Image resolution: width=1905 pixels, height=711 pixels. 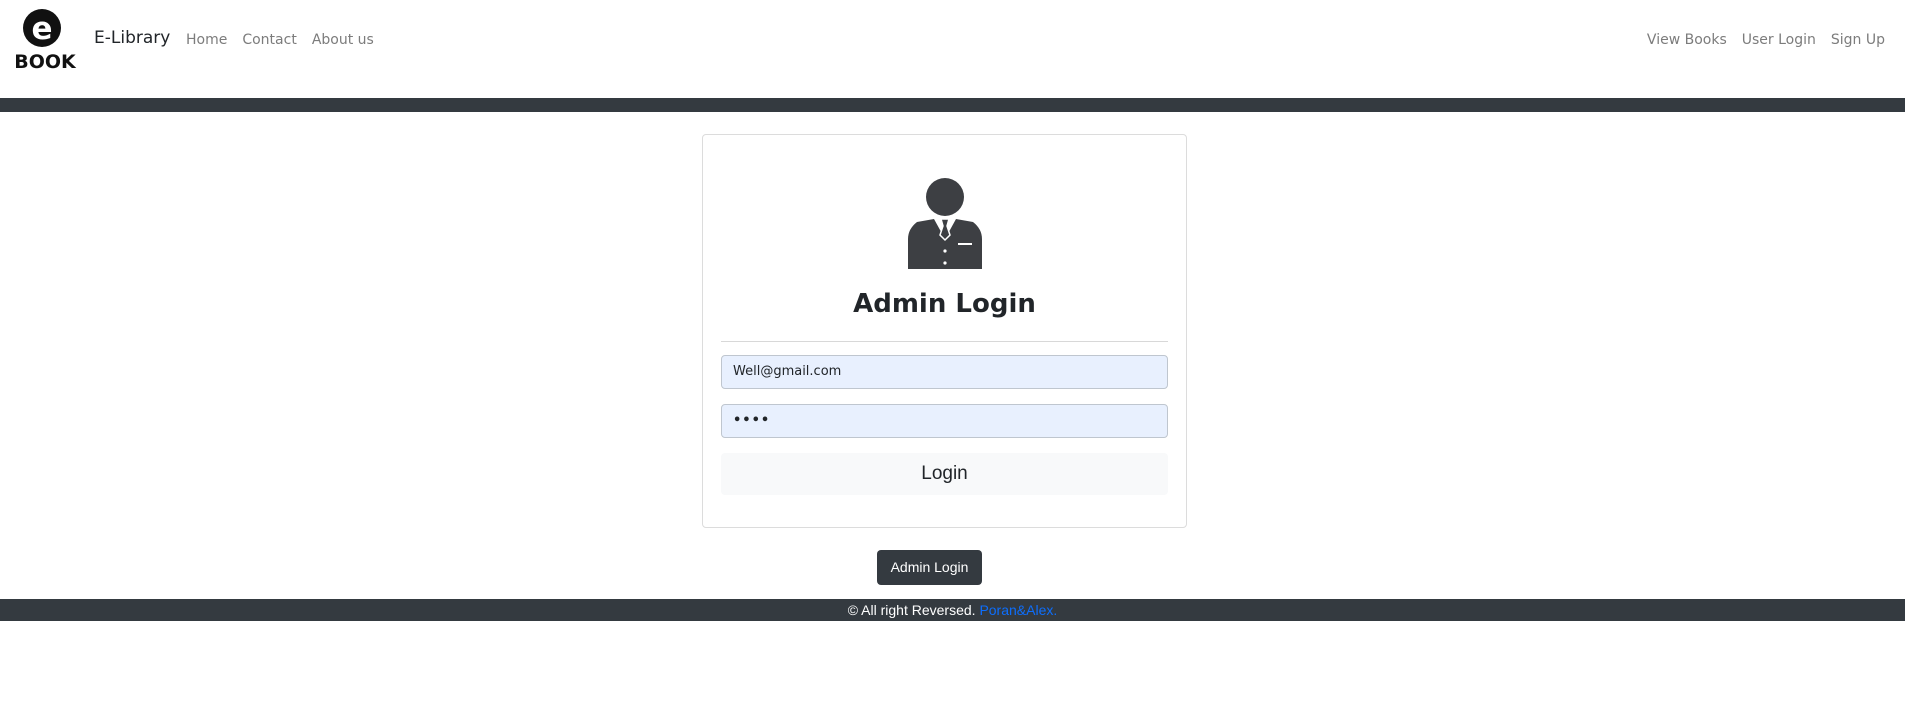 What do you see at coordinates (132, 38) in the screenshot?
I see `brand-name: E-Library` at bounding box center [132, 38].